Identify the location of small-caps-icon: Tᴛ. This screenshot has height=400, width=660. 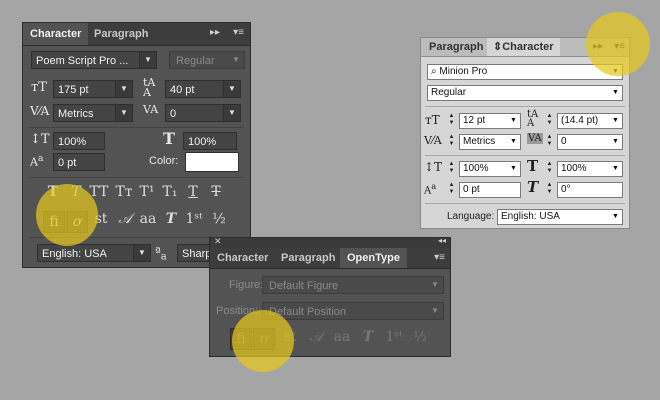
(124, 192).